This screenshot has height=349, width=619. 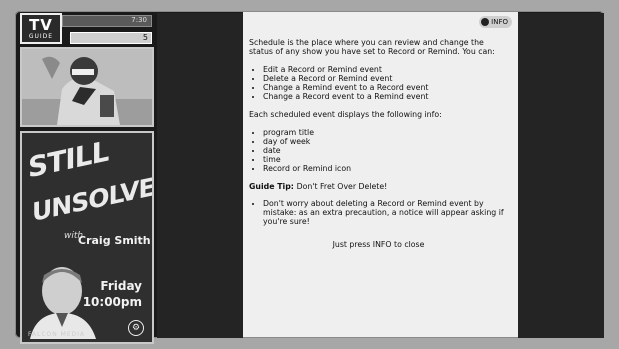 What do you see at coordinates (385, 150) in the screenshot?
I see `list-item: date` at bounding box center [385, 150].